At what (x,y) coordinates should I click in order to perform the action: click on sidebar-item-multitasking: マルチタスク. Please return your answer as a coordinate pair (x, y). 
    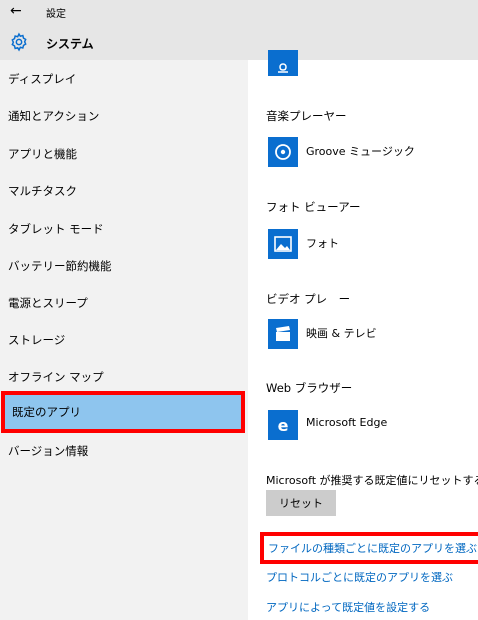
    Looking at the image, I should click on (122, 191).